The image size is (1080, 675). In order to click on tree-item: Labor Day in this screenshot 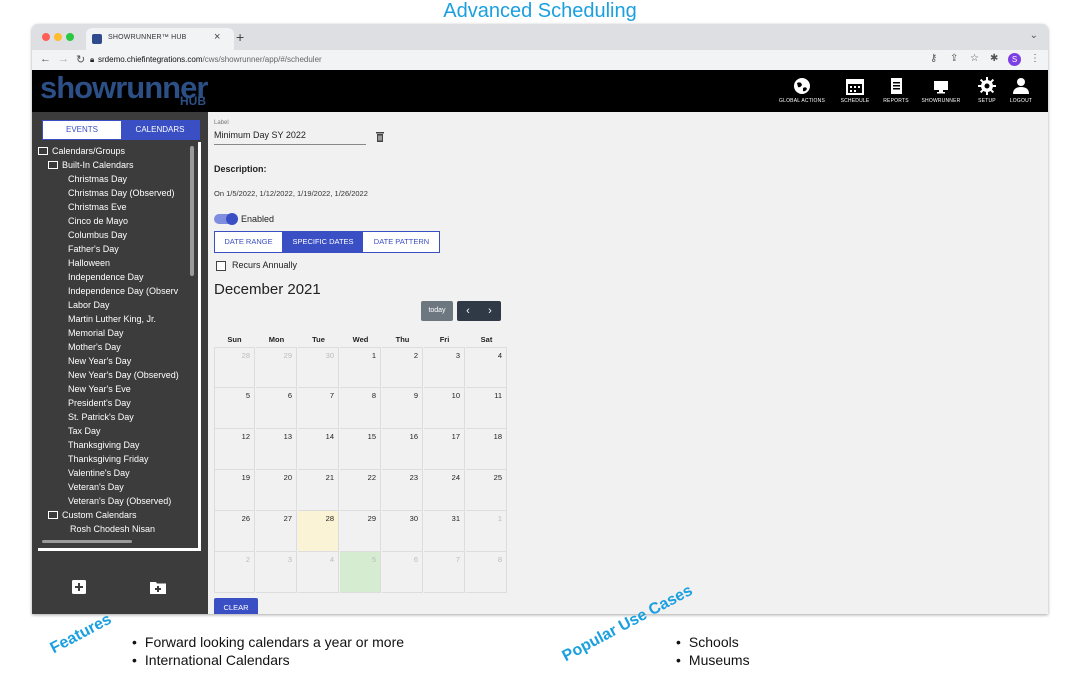, I will do `click(89, 305)`.